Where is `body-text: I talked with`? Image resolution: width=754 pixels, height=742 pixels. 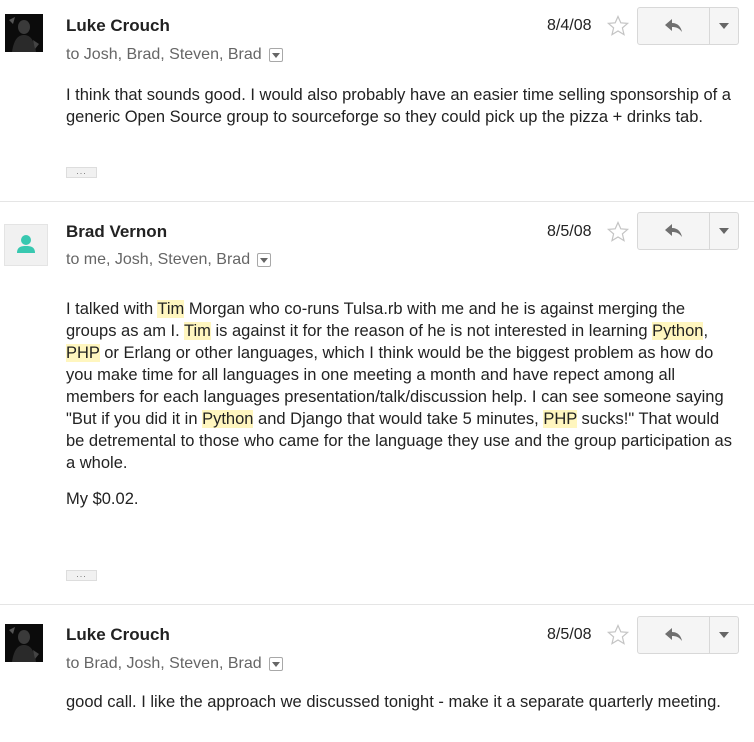 body-text: I talked with is located at coordinates (112, 309).